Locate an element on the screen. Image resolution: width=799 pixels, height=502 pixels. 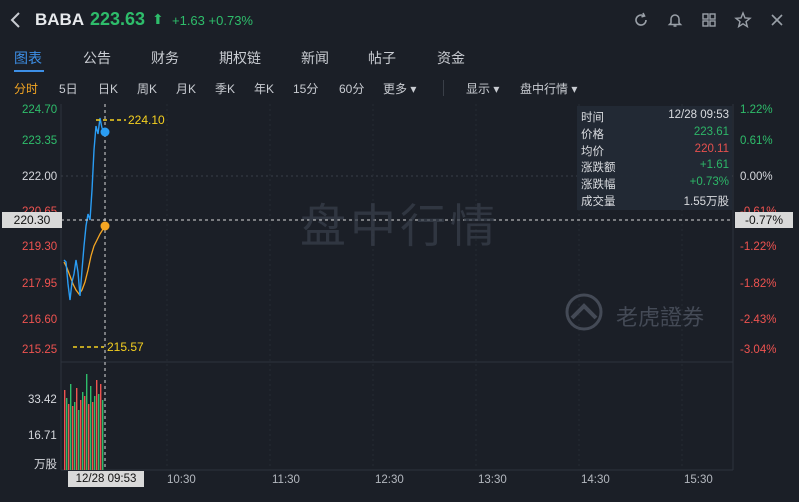
main-tabs: 图表 公告 财务 期权链 新闻 帖子 资金 is located at coordinates (399, 58).